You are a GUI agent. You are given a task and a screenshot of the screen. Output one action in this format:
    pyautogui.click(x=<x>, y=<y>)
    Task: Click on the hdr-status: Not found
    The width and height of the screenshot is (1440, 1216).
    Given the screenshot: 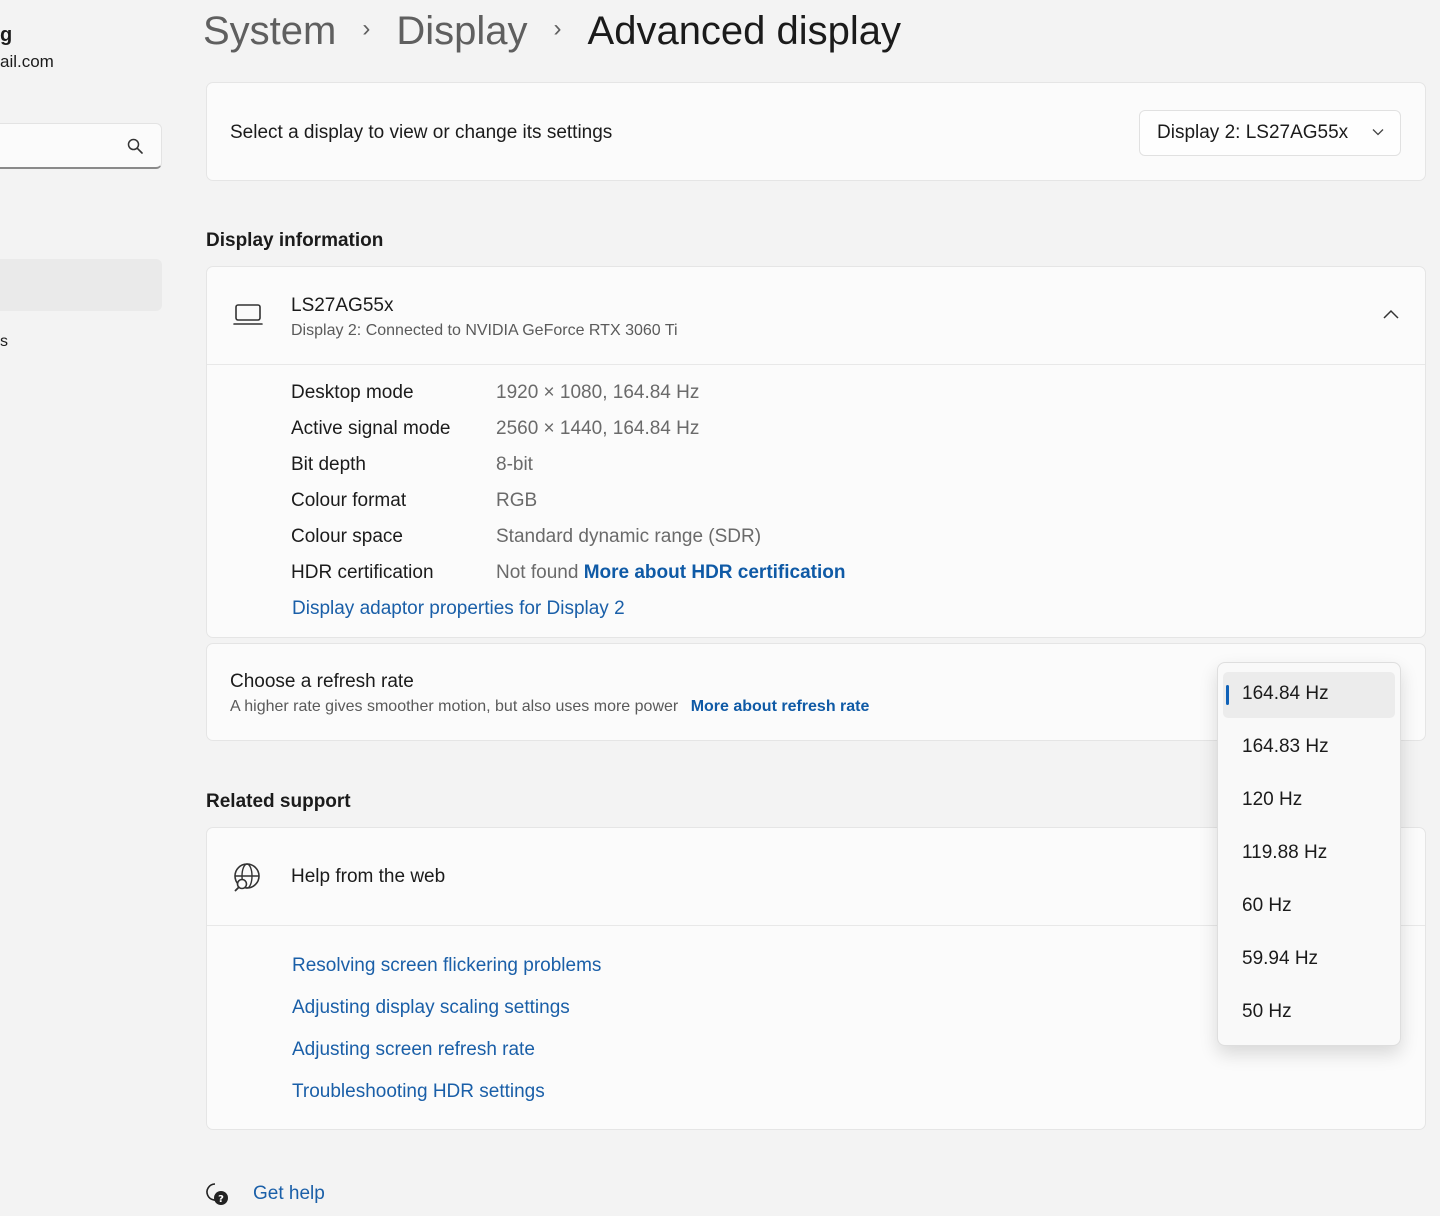 What is the action you would take?
    pyautogui.click(x=537, y=572)
    